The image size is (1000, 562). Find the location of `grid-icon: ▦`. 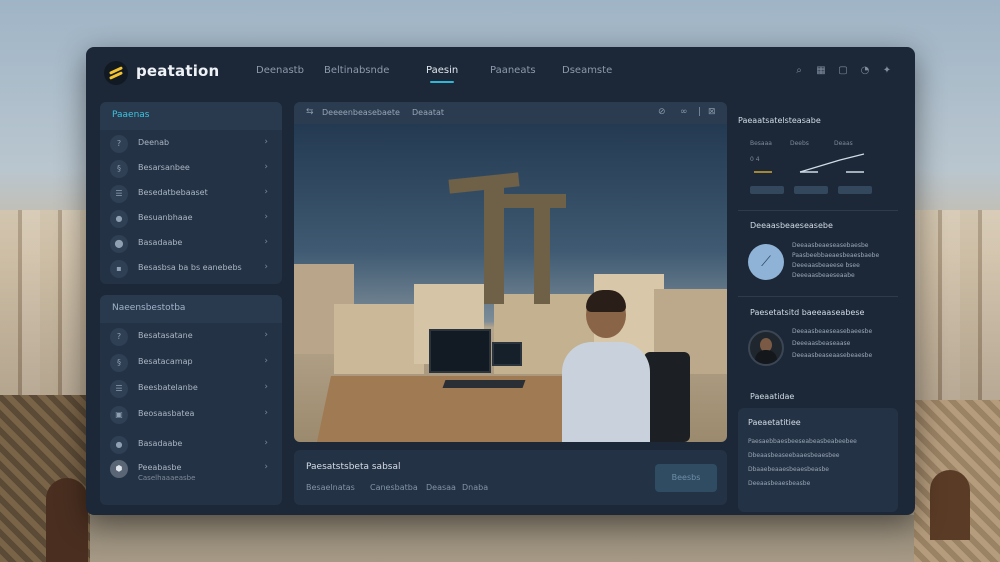

grid-icon: ▦ is located at coordinates (821, 71).